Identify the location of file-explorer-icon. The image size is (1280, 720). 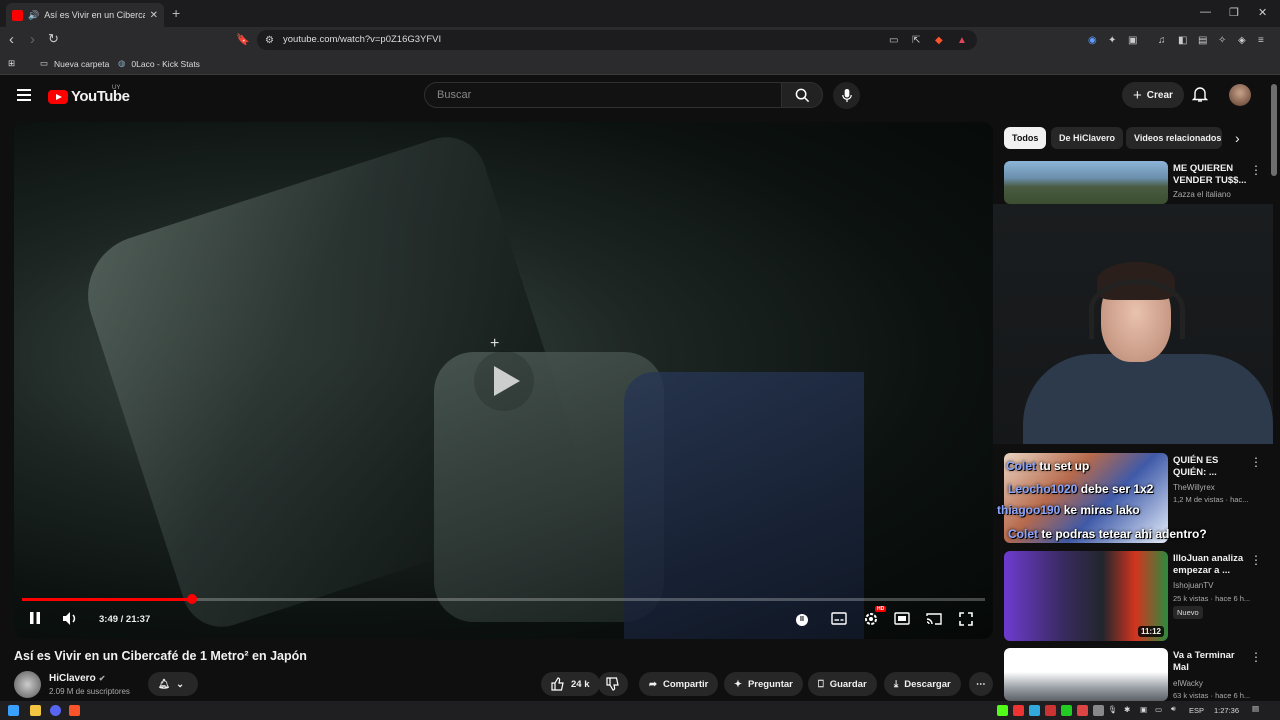
(35, 710).